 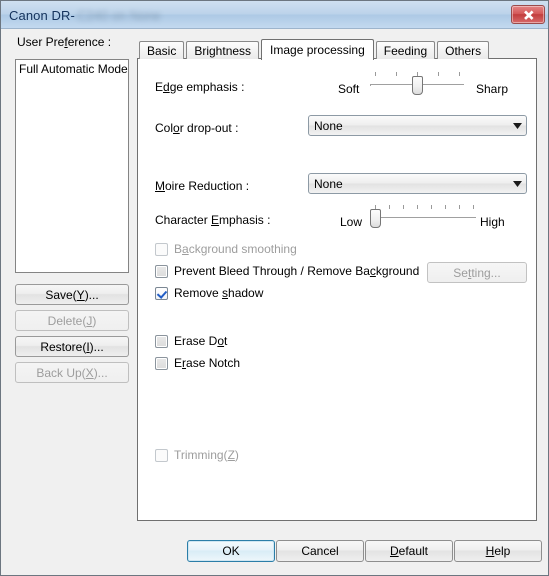 I want to click on default-button-label: Default, so click(x=409, y=551).